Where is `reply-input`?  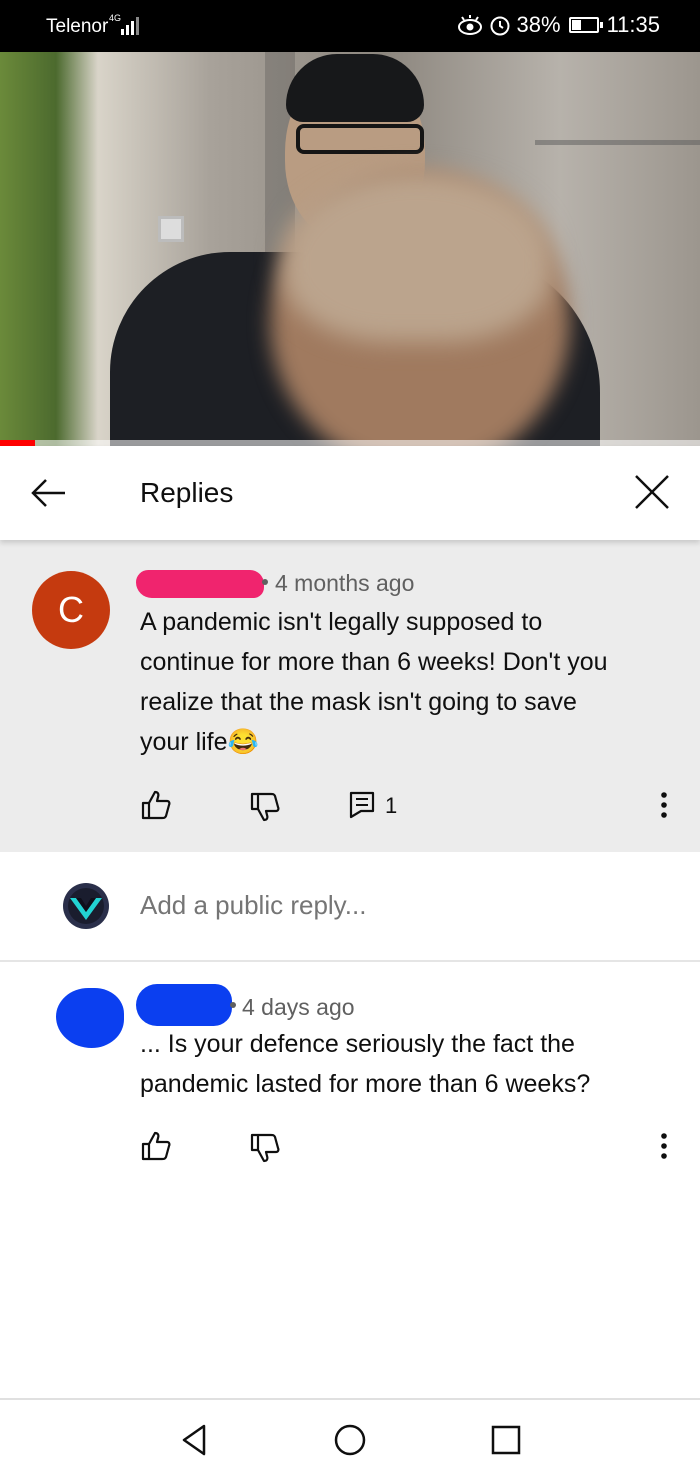 reply-input is located at coordinates (390, 905).